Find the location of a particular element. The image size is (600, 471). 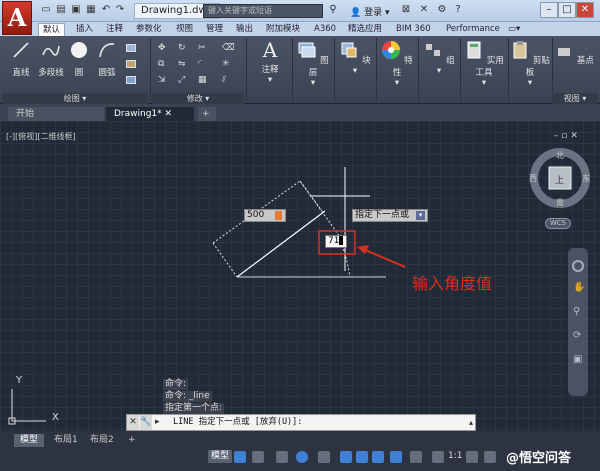

length-input-box: 500 is located at coordinates (265, 215).